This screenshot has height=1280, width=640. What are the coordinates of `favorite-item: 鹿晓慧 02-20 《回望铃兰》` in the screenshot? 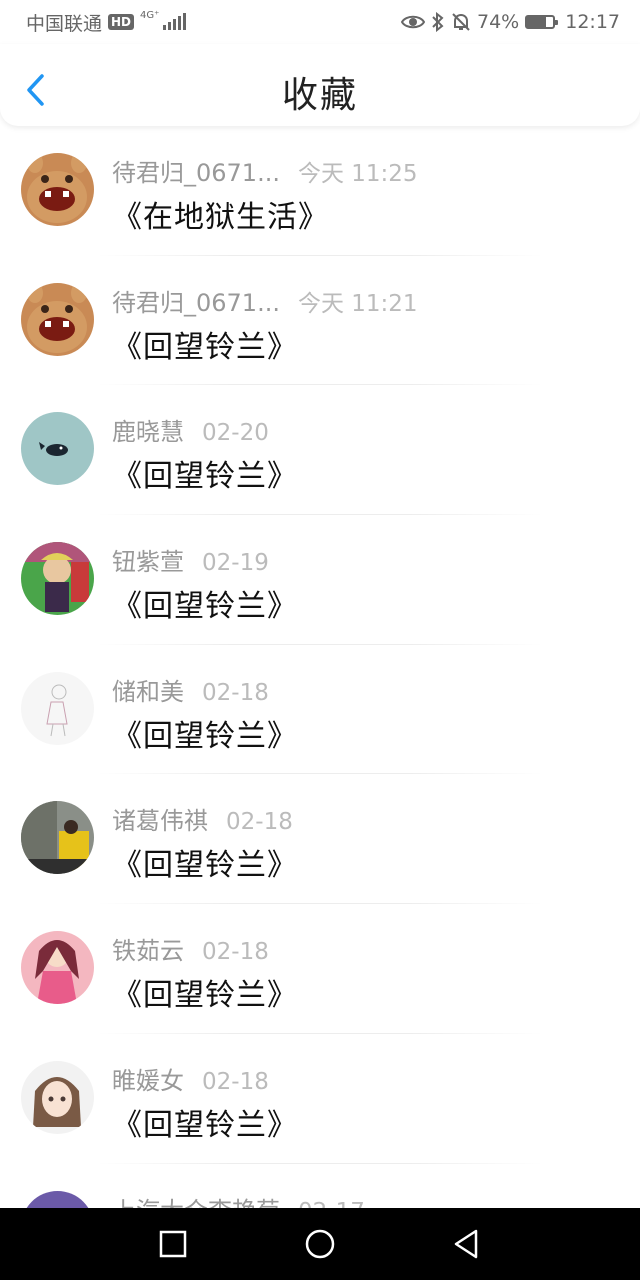 It's located at (320, 450).